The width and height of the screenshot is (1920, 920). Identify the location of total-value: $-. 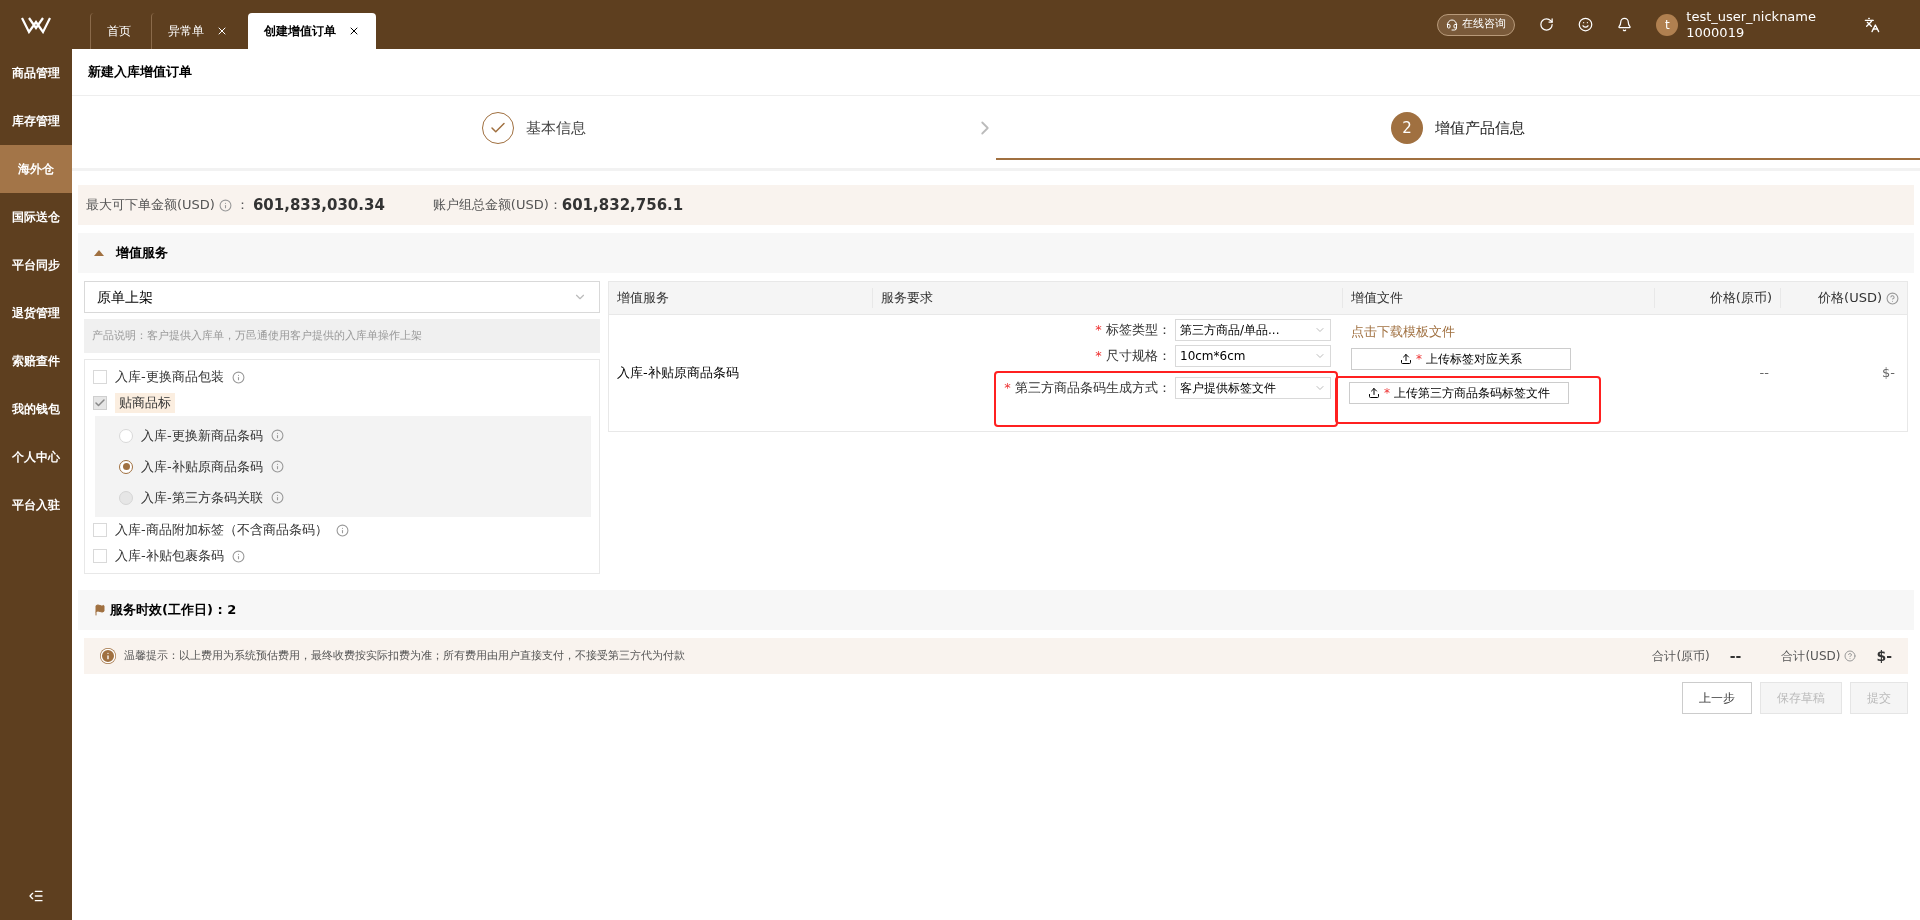
(1884, 656).